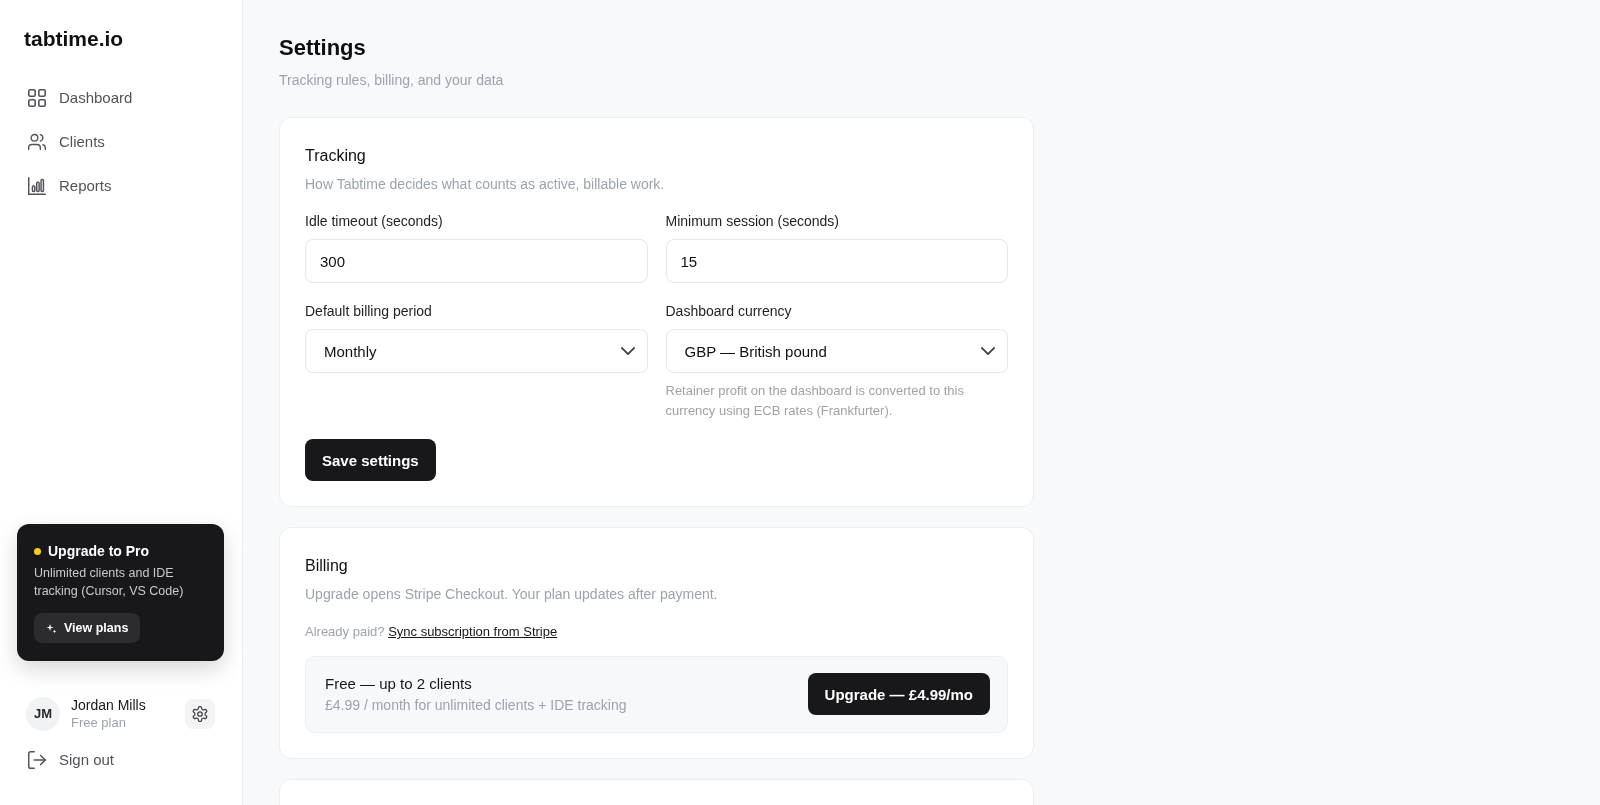  What do you see at coordinates (37, 98) in the screenshot?
I see `grid-icon` at bounding box center [37, 98].